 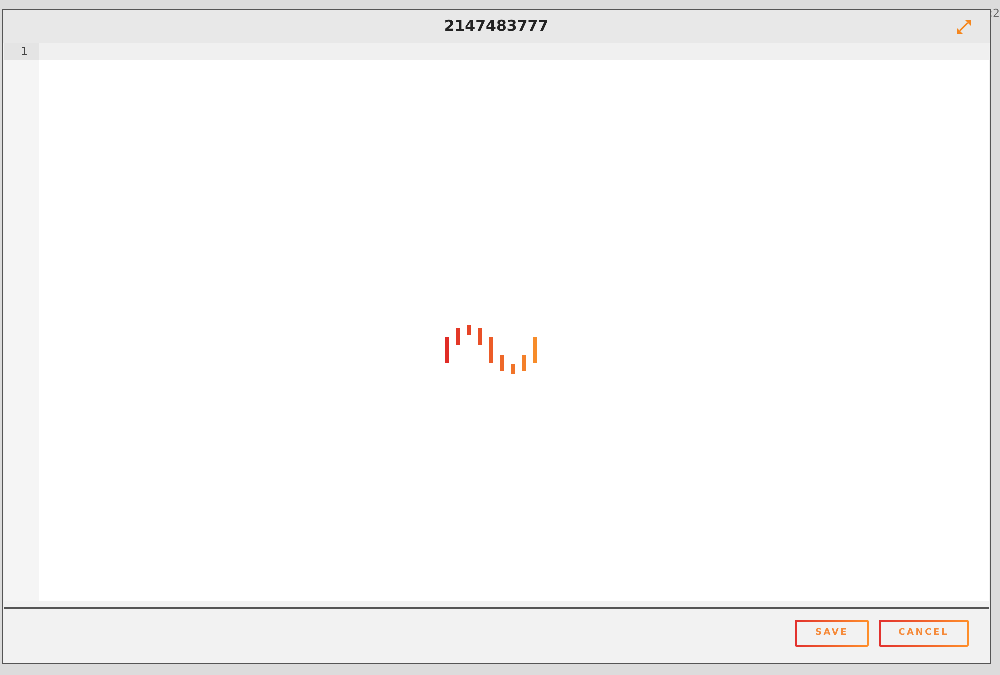 I want to click on expand-icon, so click(x=964, y=27).